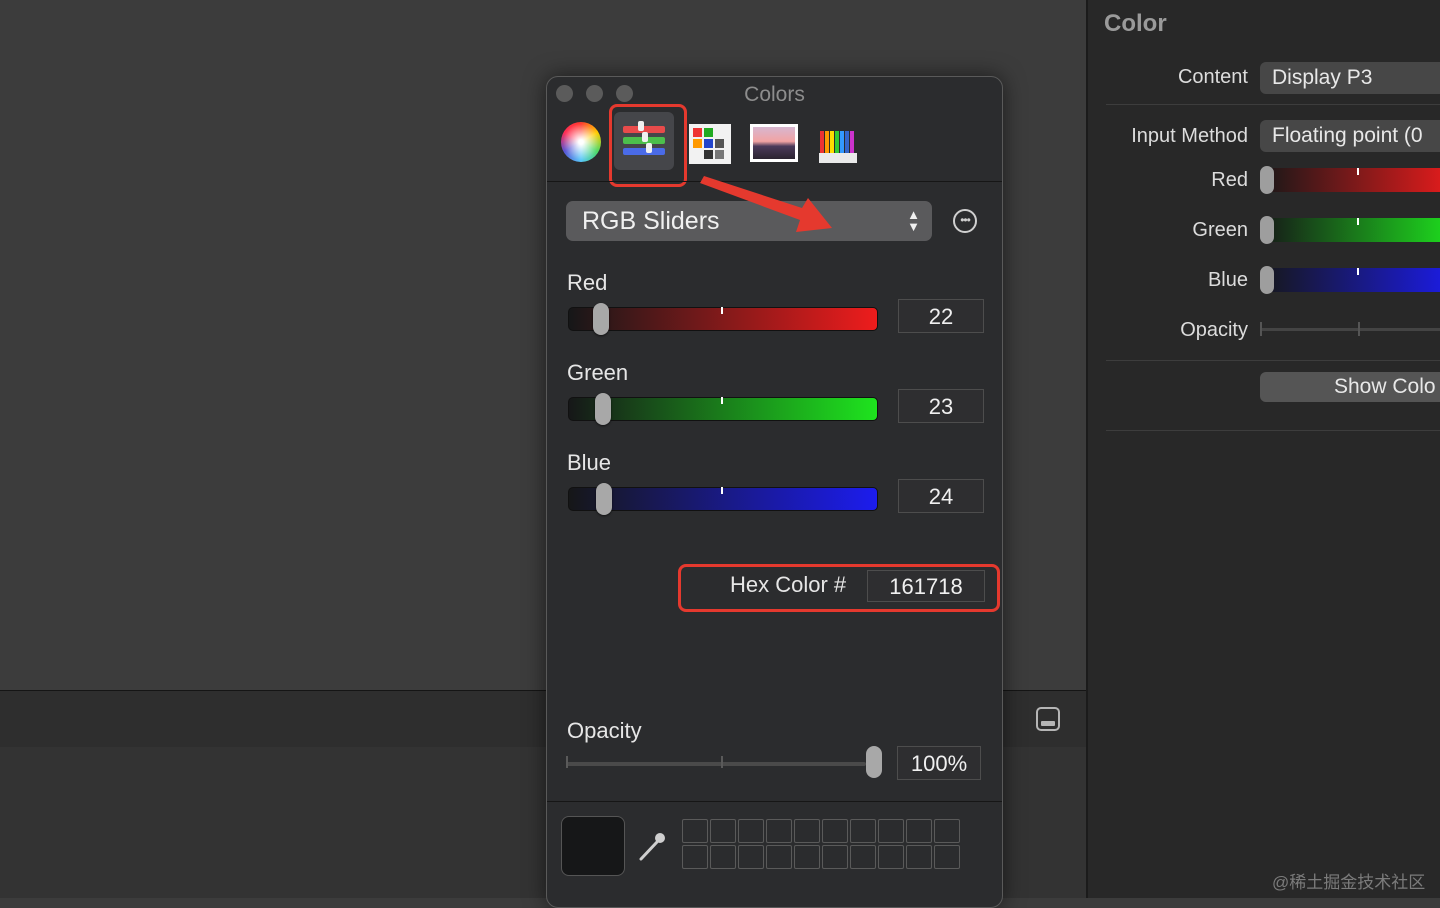  I want to click on content-popup: Display P3, so click(1350, 78).